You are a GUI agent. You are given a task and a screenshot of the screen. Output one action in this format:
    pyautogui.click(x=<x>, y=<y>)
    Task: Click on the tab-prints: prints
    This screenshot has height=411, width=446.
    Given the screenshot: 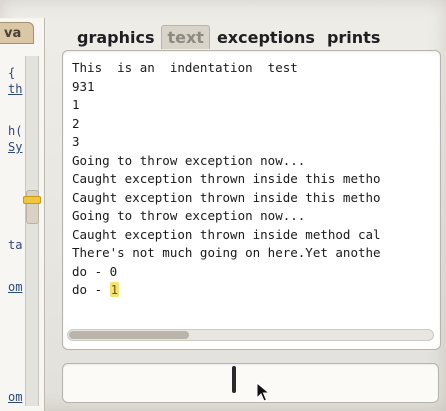 What is the action you would take?
    pyautogui.click(x=353, y=37)
    